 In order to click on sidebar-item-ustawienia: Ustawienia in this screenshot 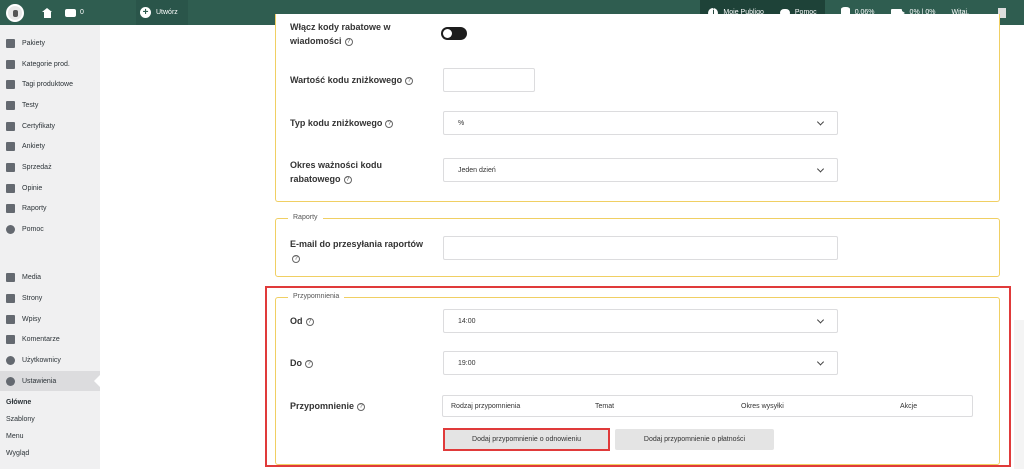, I will do `click(50, 381)`.